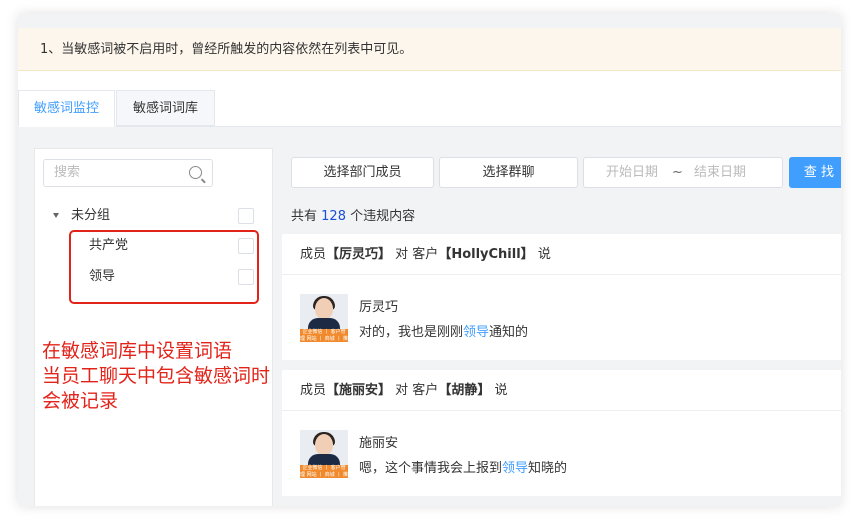 The height and width of the screenshot is (523, 863). I want to click on tree-item-label: 未分组, so click(91, 215).